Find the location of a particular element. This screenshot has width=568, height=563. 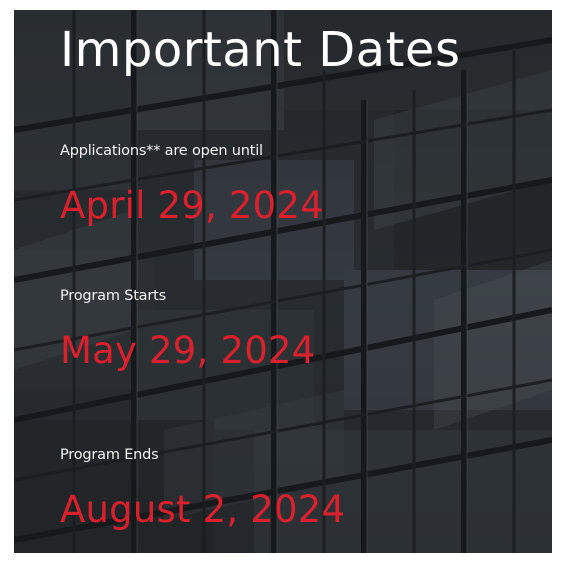

page-title: Important Dates is located at coordinates (260, 50).